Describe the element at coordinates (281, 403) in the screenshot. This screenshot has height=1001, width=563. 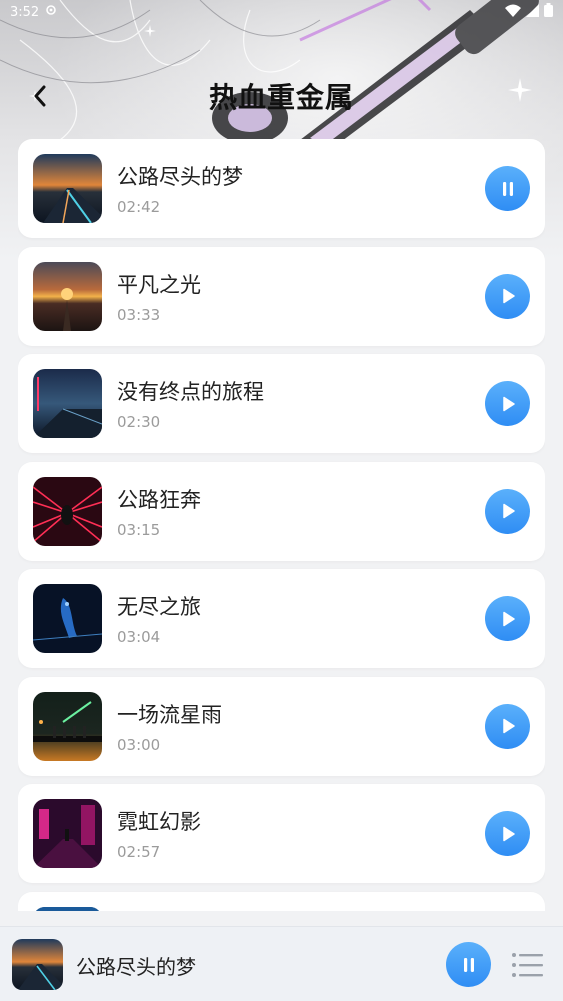
I see `song-card: 没有终点的旅程 02:30` at that location.